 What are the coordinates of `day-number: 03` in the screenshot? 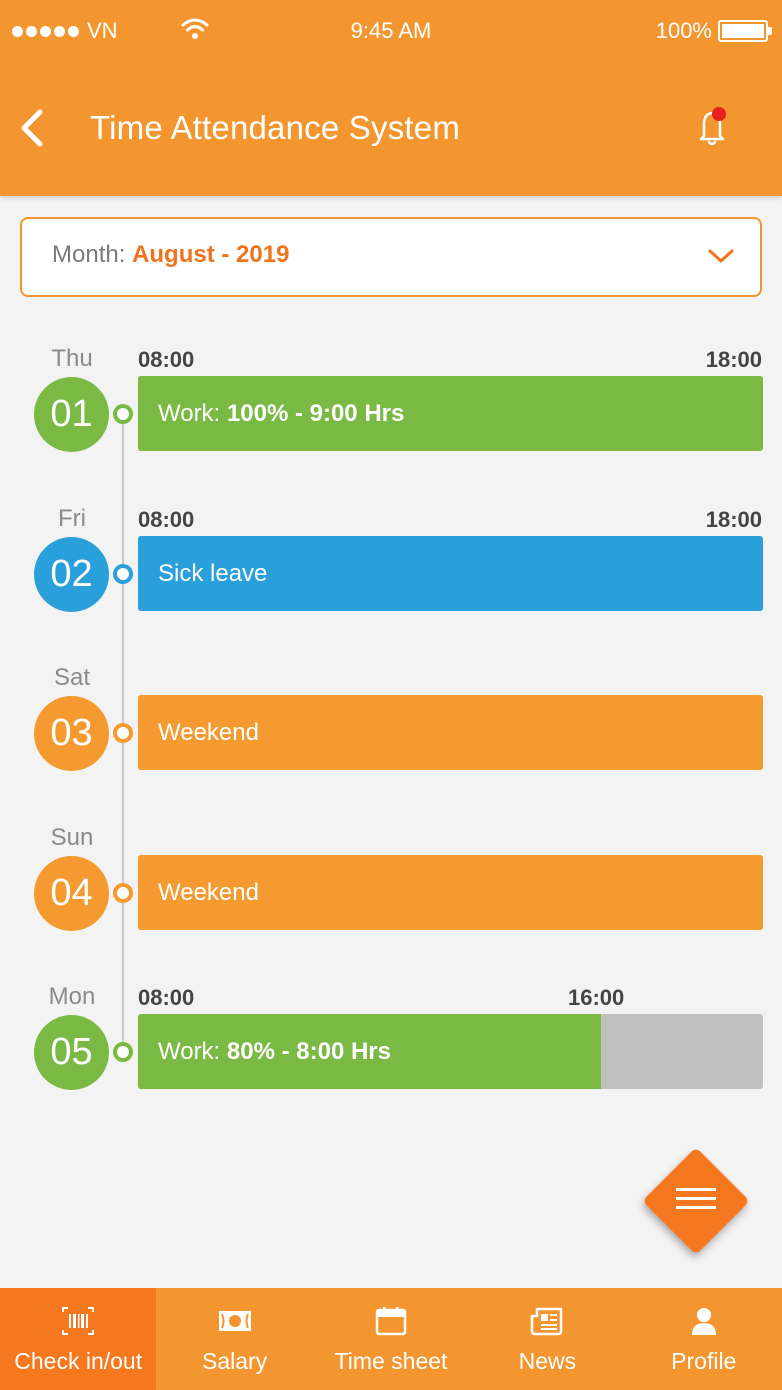 It's located at (71, 733).